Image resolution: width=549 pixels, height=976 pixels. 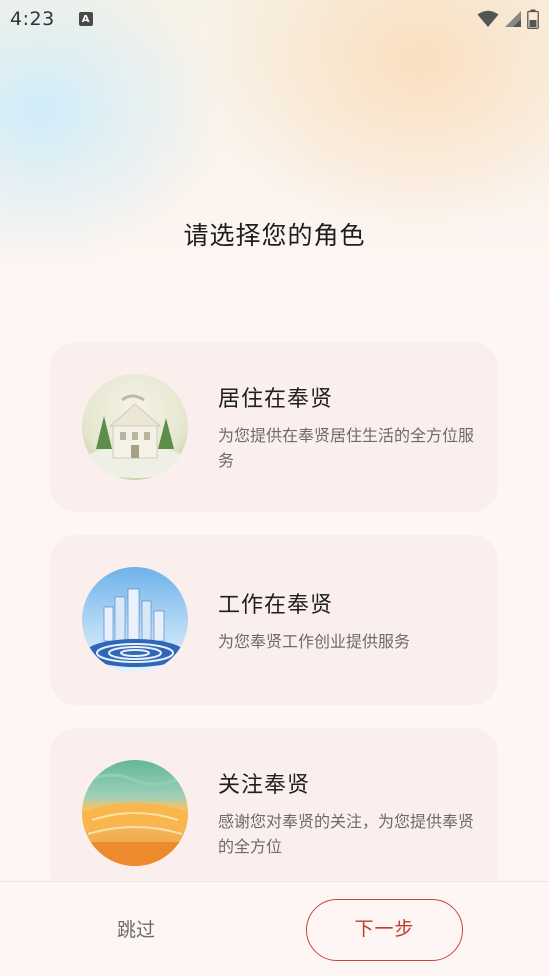 I want to click on role-title: 居住在奉贤, so click(x=276, y=399).